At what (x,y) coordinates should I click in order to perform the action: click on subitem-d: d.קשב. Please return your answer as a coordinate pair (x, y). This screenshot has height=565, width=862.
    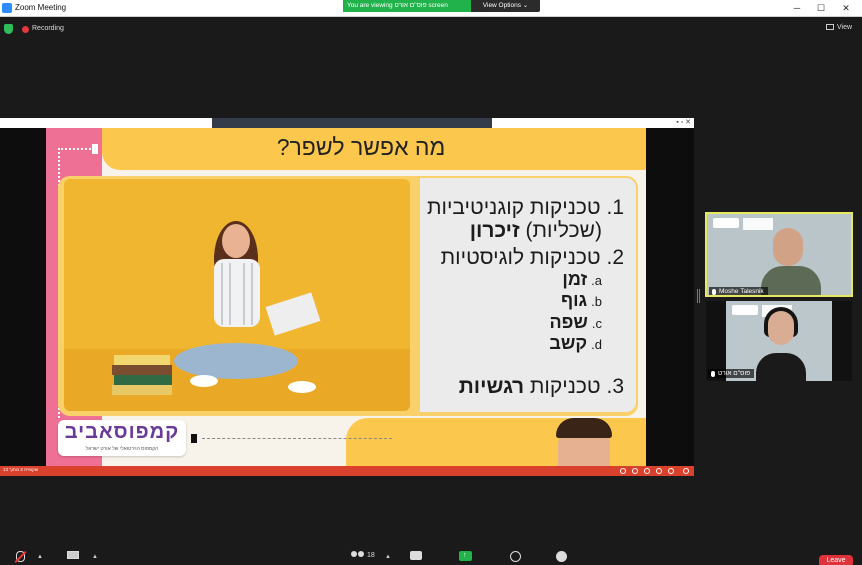
    Looking at the image, I should click on (575, 343).